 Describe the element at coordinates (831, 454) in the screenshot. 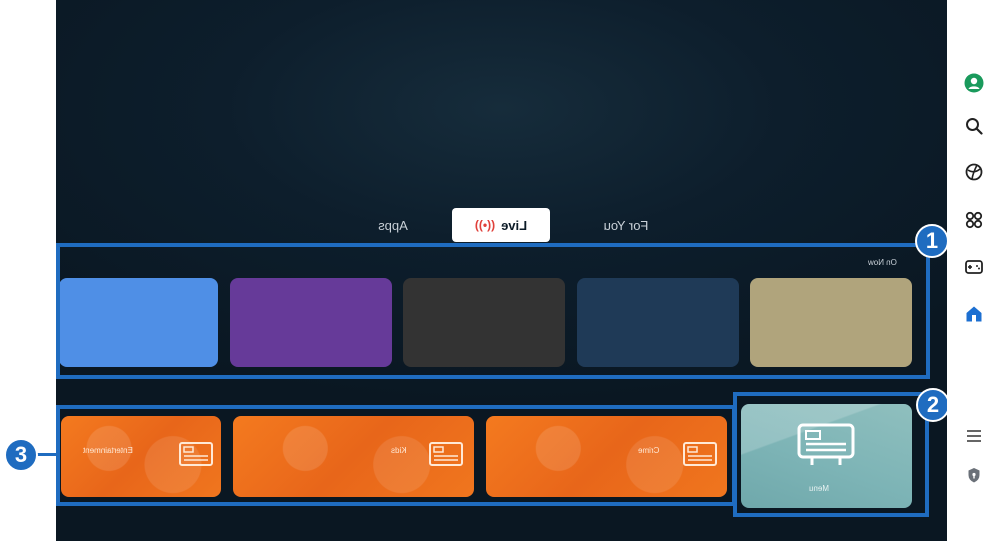

I see `highlight-frame-menu` at that location.